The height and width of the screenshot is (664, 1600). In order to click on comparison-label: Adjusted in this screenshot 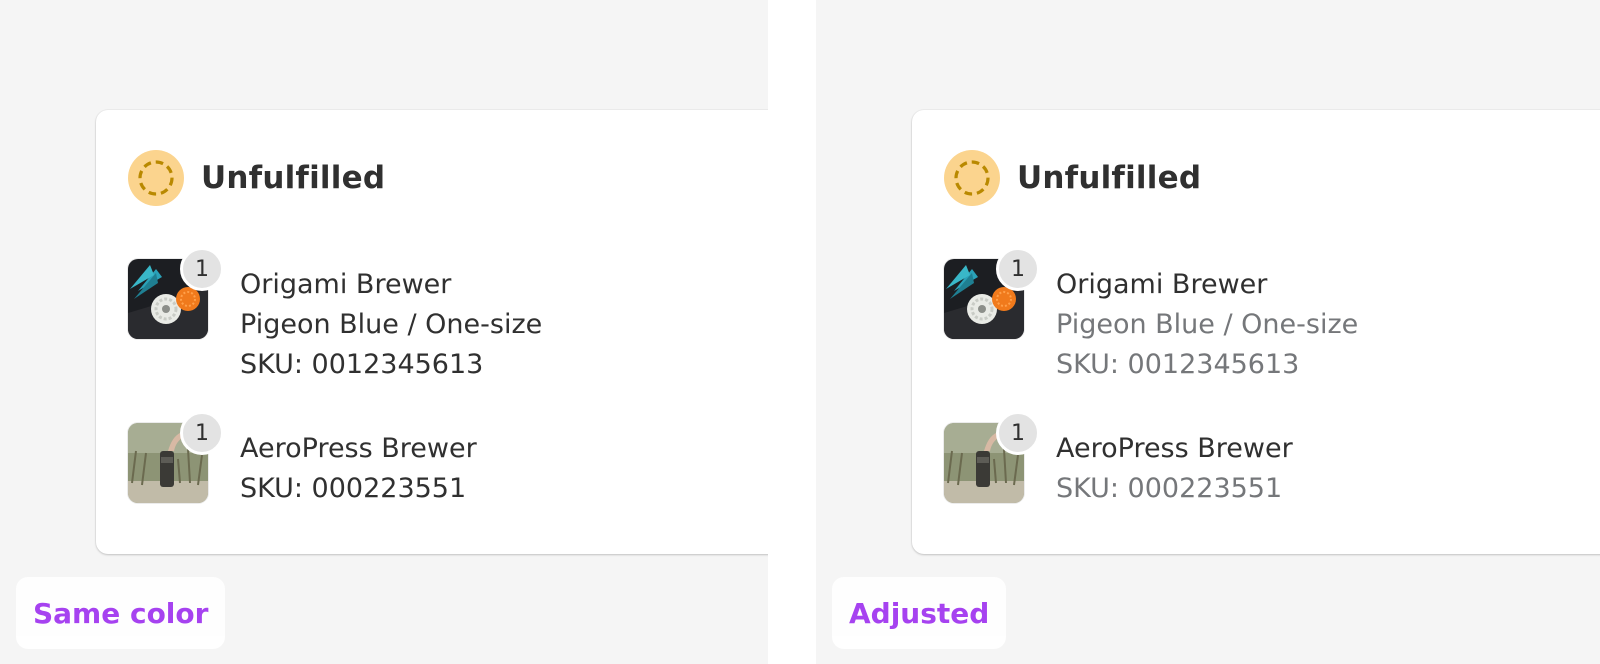, I will do `click(919, 613)`.